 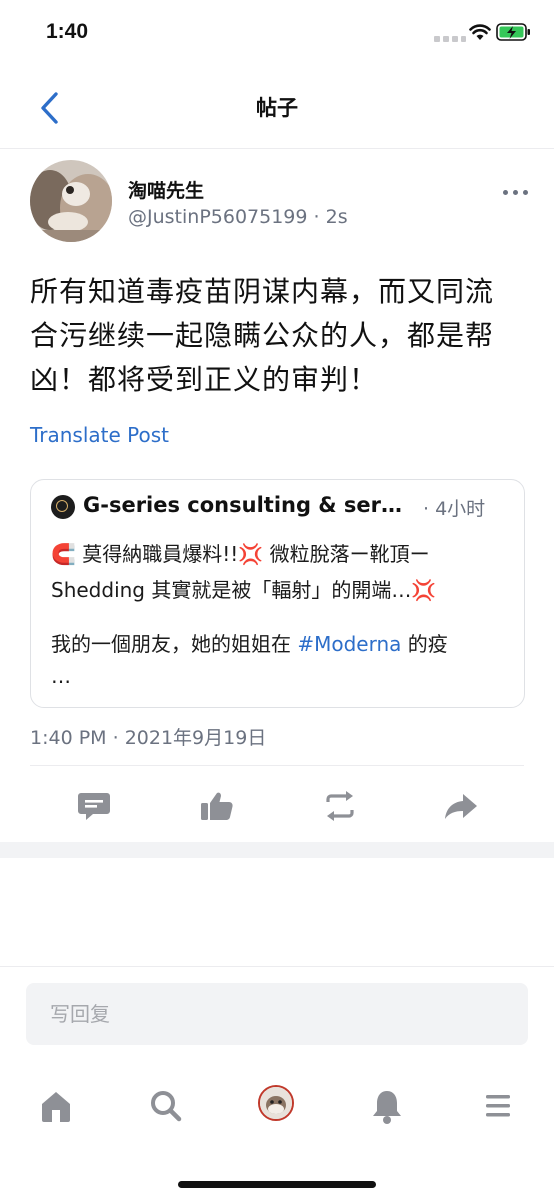 I want to click on repost-icon, so click(x=340, y=806).